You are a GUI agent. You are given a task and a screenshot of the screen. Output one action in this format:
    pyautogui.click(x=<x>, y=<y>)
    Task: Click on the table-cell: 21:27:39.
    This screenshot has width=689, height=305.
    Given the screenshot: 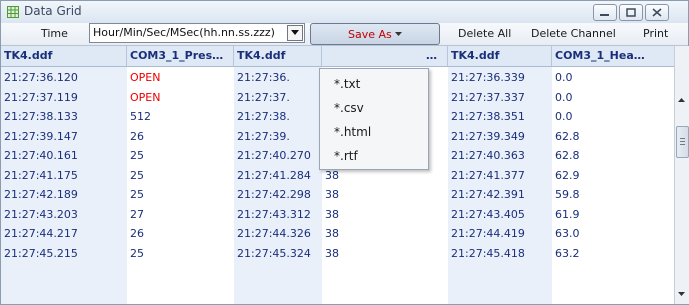 What is the action you would take?
    pyautogui.click(x=263, y=136)
    